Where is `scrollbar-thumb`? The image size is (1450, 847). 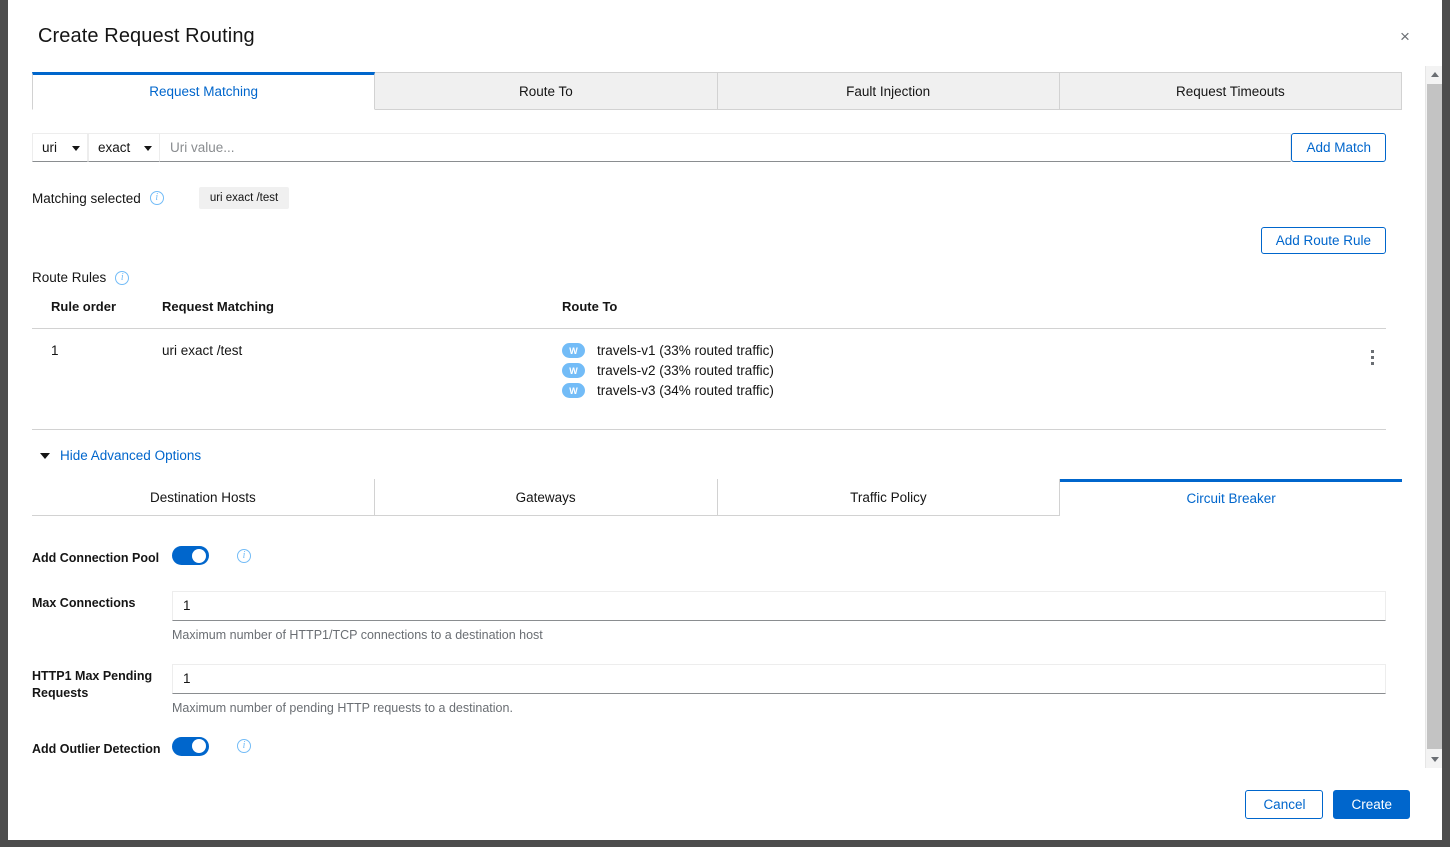
scrollbar-thumb is located at coordinates (1434, 416).